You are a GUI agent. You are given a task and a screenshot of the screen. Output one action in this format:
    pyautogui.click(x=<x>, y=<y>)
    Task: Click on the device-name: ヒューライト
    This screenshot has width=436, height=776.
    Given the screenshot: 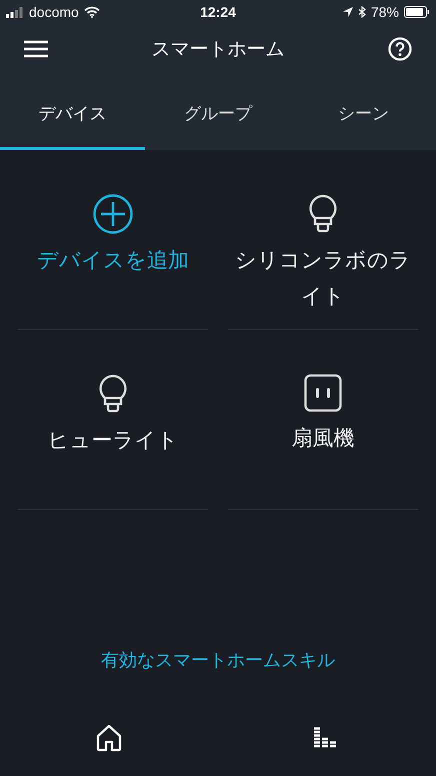 What is the action you would take?
    pyautogui.click(x=113, y=440)
    